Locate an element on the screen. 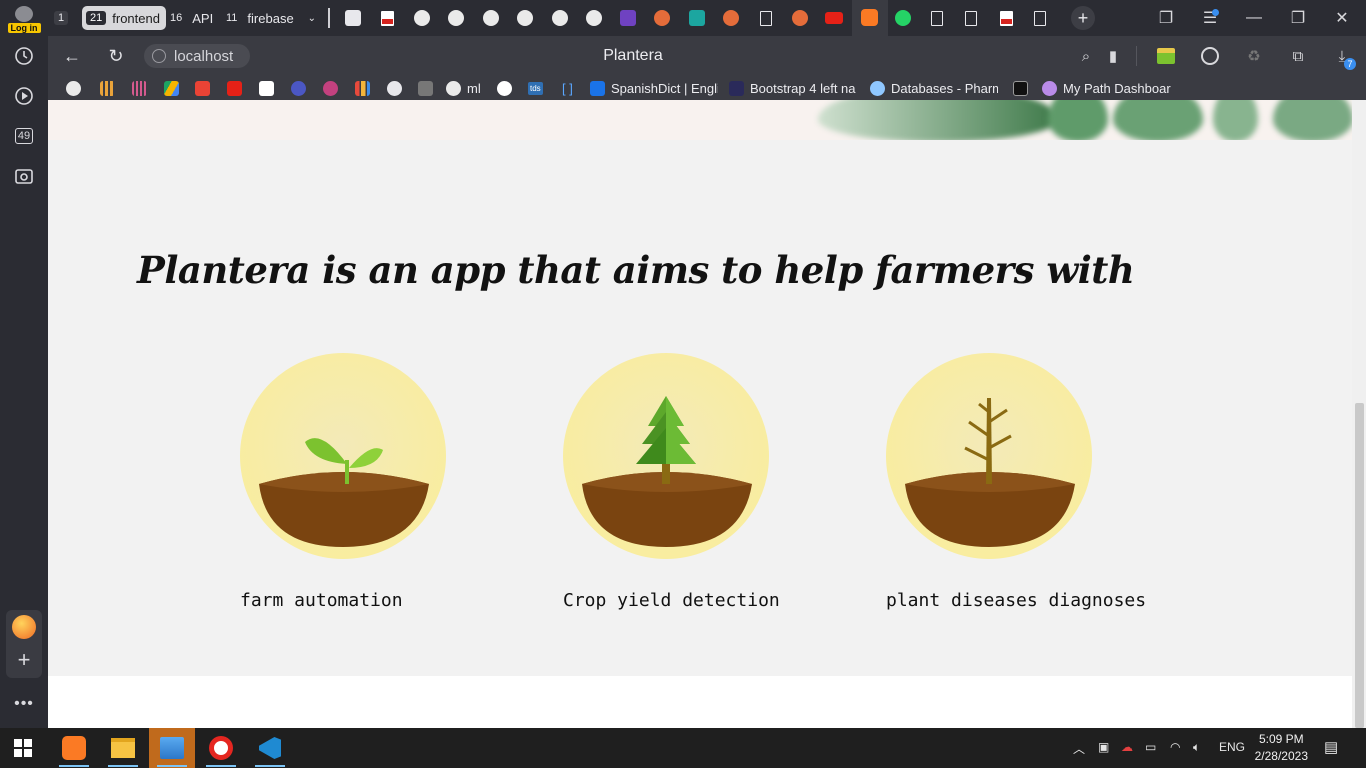 The width and height of the screenshot is (1366, 768). tab-active-plantera is located at coordinates (870, 18).